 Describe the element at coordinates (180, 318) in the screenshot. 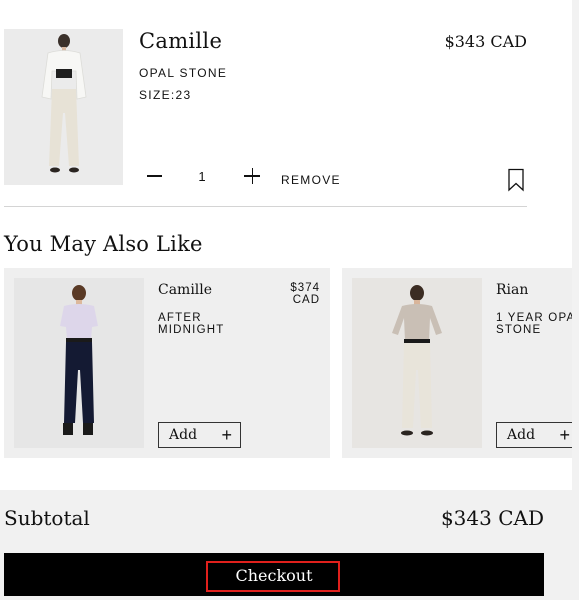

I see `recommendation-color-line1: AFTER` at that location.